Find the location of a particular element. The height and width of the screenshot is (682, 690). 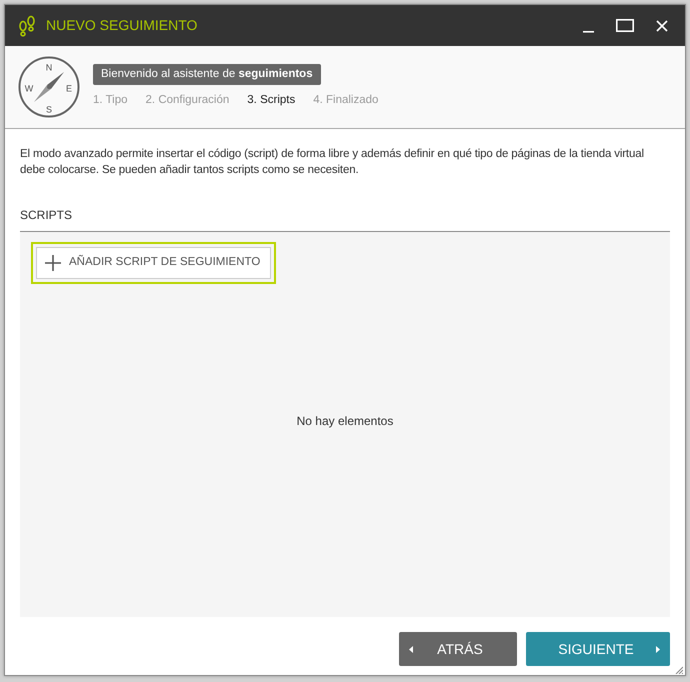

wizard-step: 3. Scripts is located at coordinates (271, 101).